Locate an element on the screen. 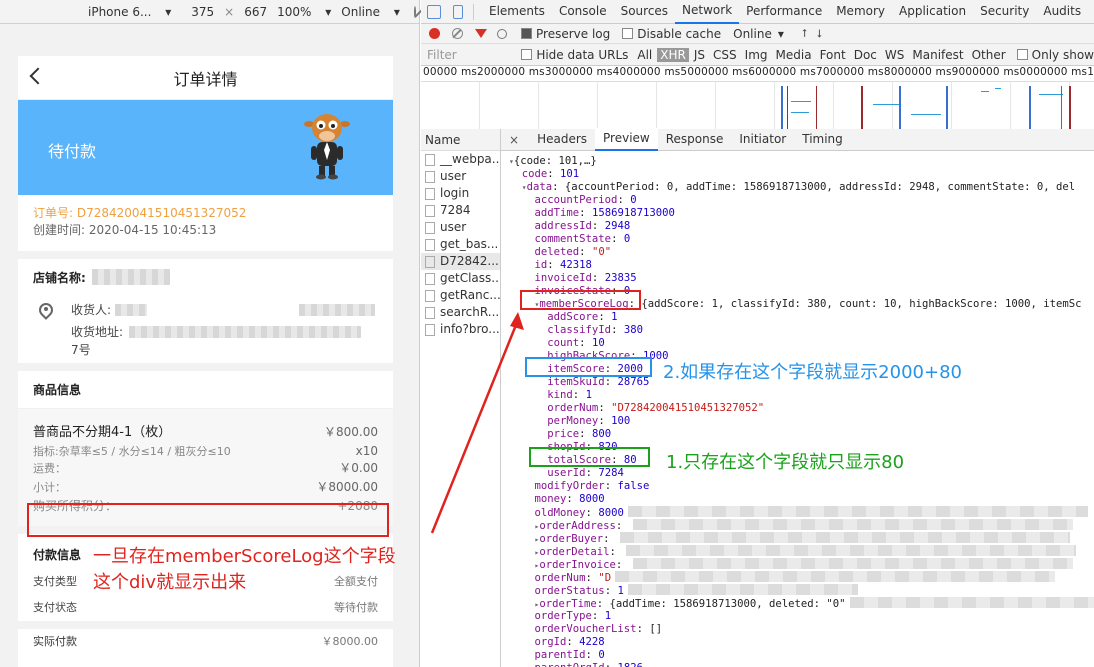  tab-headers: Headers is located at coordinates (562, 139).